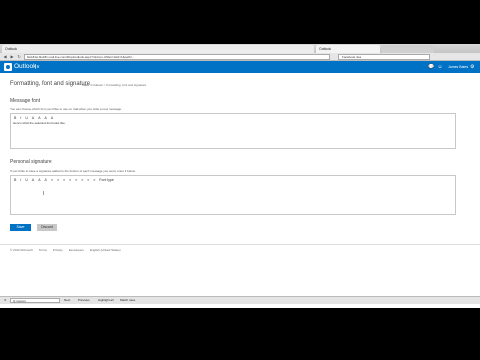 The image size is (480, 360). Describe the element at coordinates (52, 180) in the screenshot. I see `sig-tool-6: ≡` at that location.